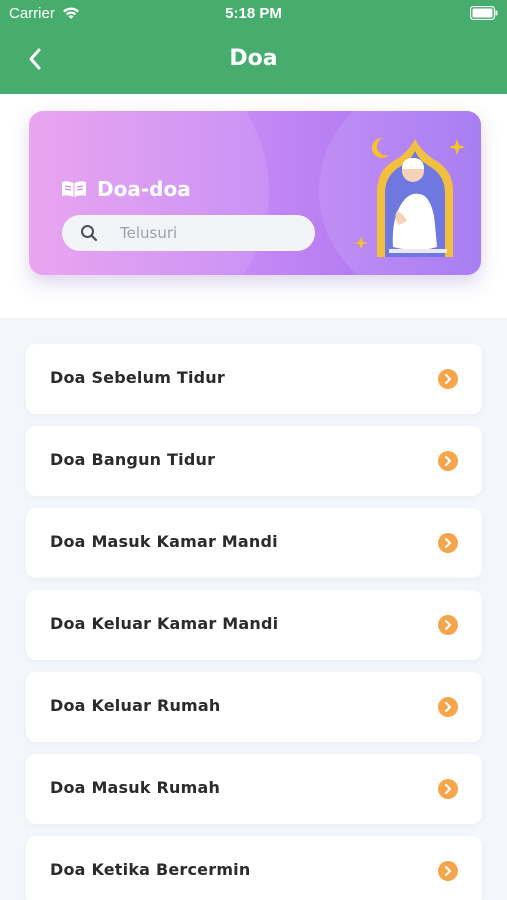  What do you see at coordinates (254, 789) in the screenshot?
I see `list-item: Doa Masuk Rumah` at bounding box center [254, 789].